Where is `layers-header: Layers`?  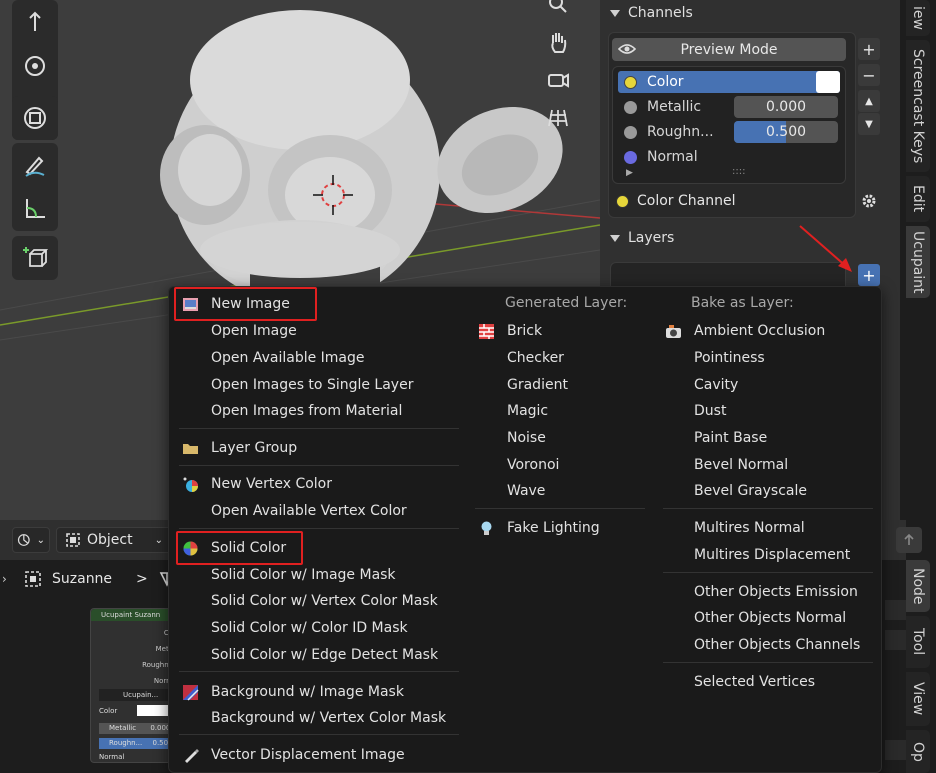
layers-header: Layers is located at coordinates (642, 238).